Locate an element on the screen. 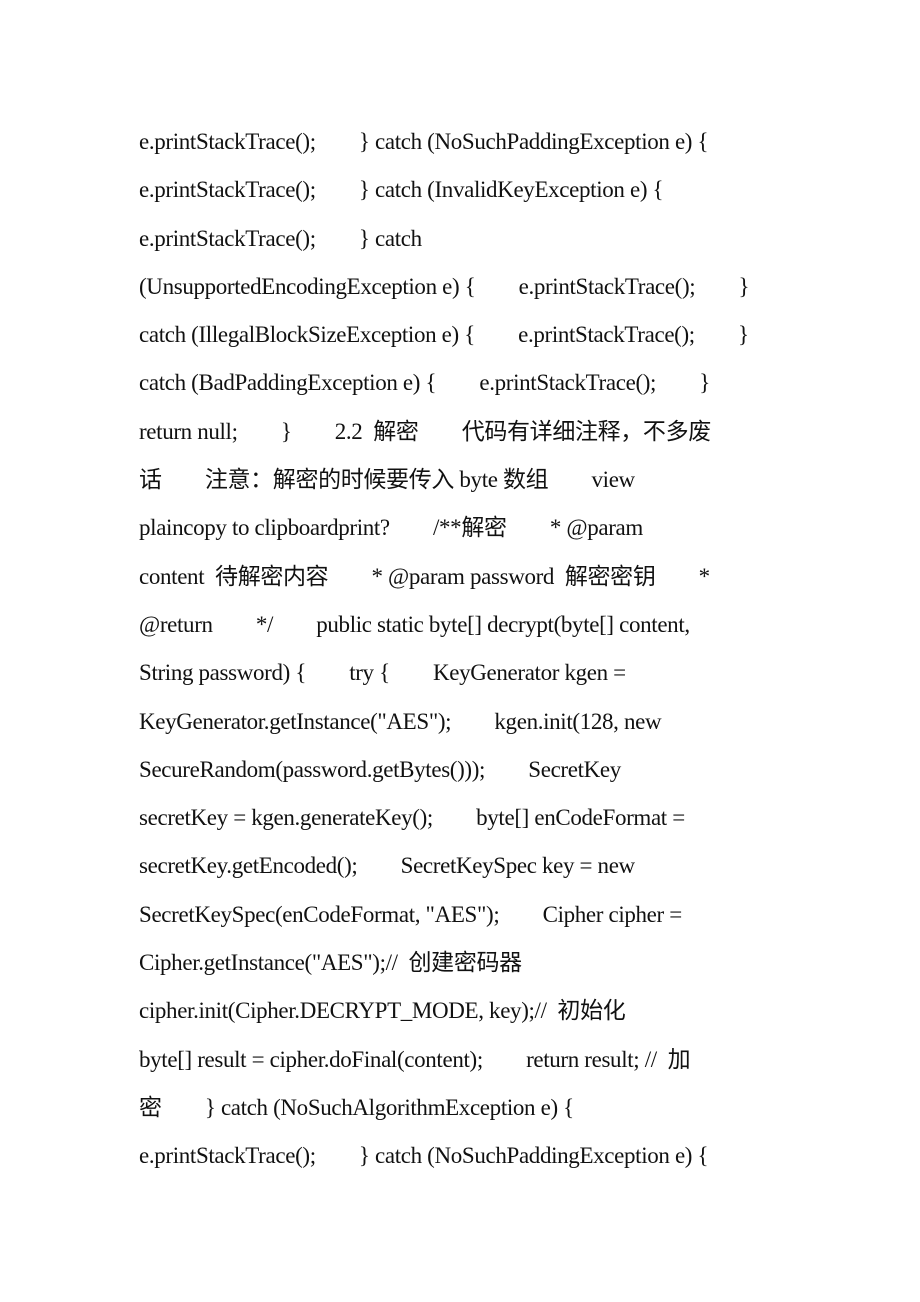 The height and width of the screenshot is (1302, 920). text-line: e.printStackTrace(); } catch is located at coordinates (280, 238).